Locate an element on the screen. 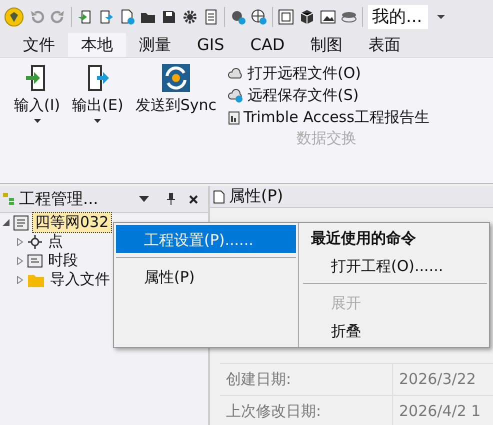 The width and height of the screenshot is (493, 425). cube-icon is located at coordinates (307, 16).